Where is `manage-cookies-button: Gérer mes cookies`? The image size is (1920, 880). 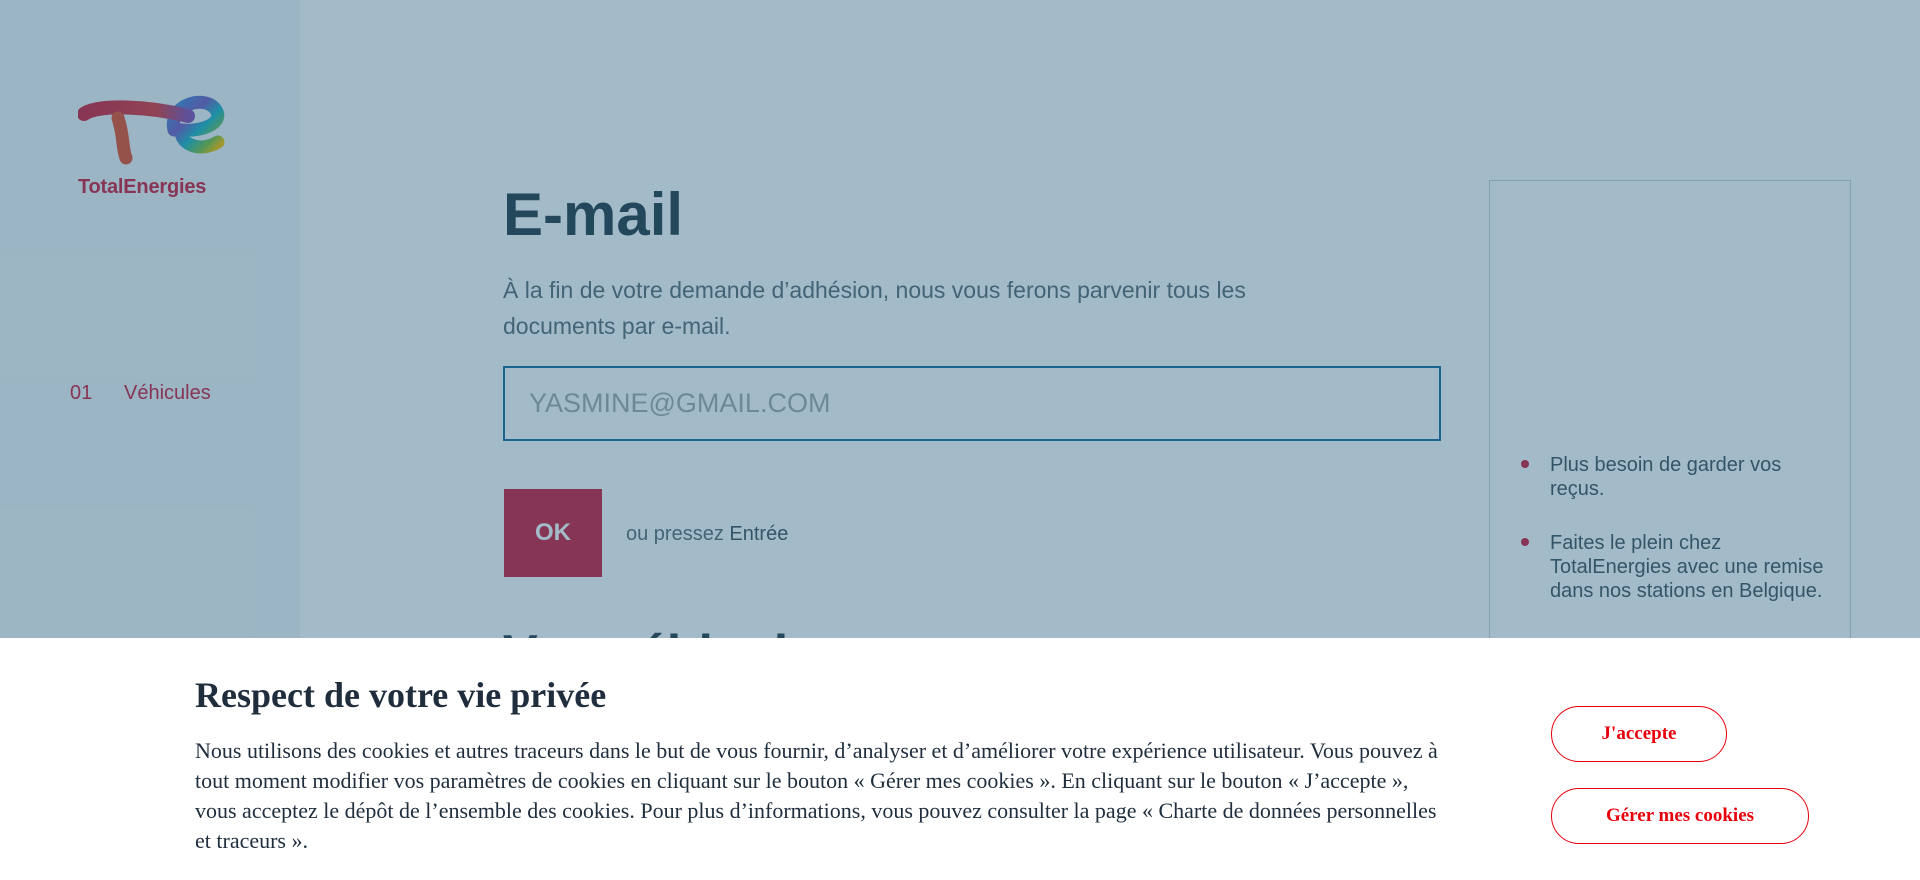
manage-cookies-button: Gérer mes cookies is located at coordinates (1680, 816).